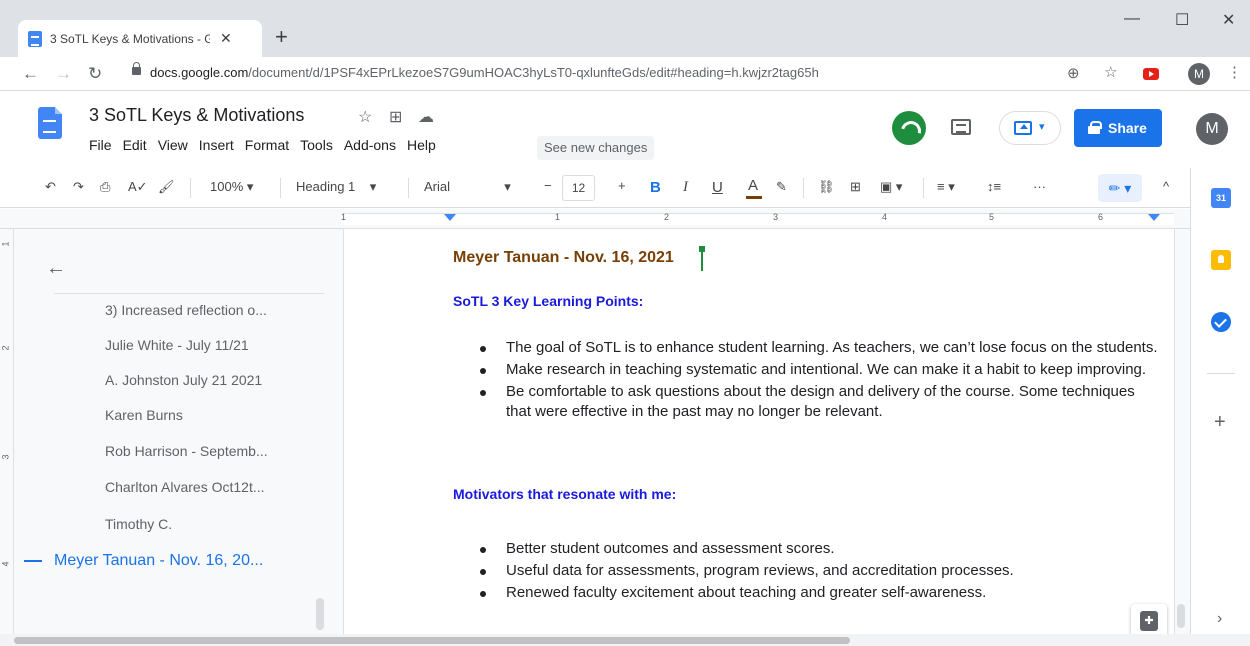 This screenshot has height=646, width=1250. Describe the element at coordinates (1234, 72) in the screenshot. I see `browser-menu-icon: ⋮` at that location.